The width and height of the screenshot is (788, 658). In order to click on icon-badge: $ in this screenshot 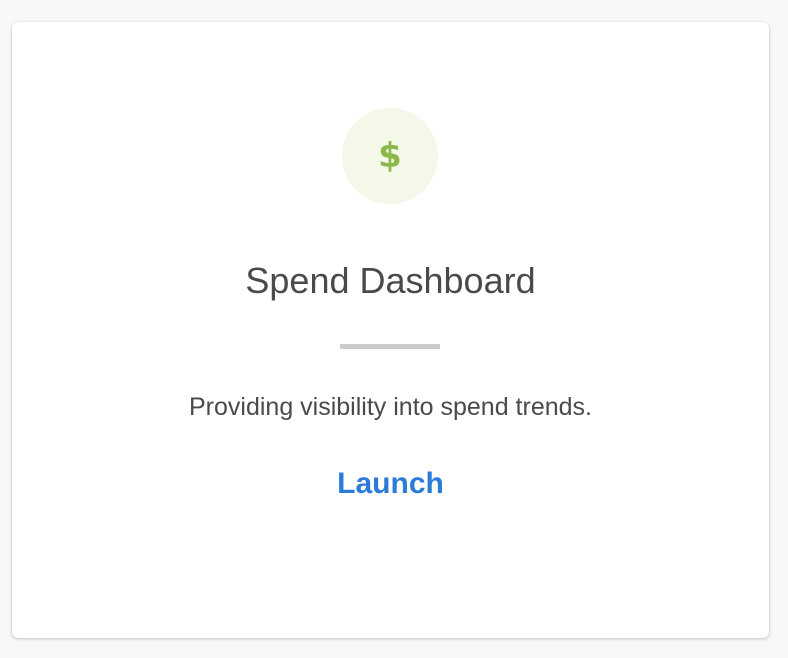, I will do `click(390, 156)`.